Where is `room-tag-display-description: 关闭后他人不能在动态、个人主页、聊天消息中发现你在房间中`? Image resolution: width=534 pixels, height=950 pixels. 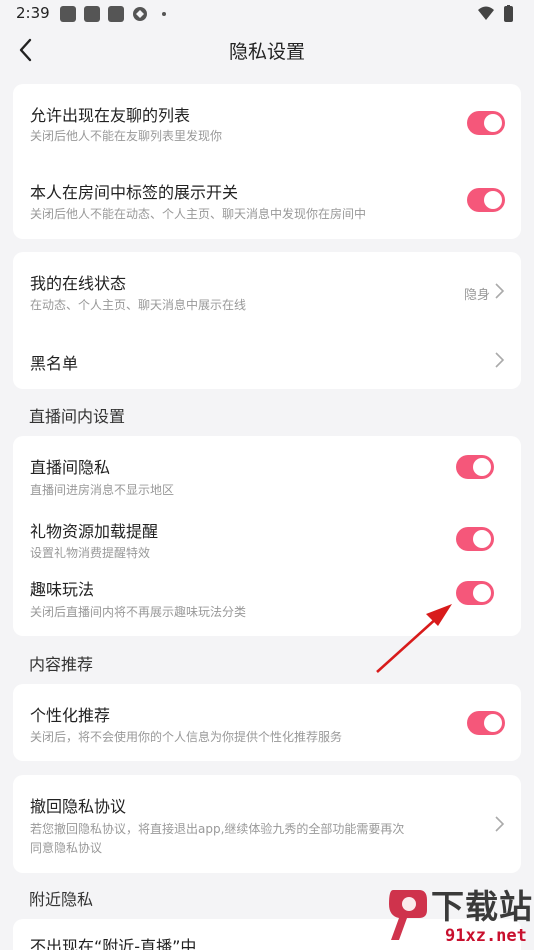 room-tag-display-description: 关闭后他人不能在动态、个人主页、聊天消息中发现你在房间中 is located at coordinates (198, 214).